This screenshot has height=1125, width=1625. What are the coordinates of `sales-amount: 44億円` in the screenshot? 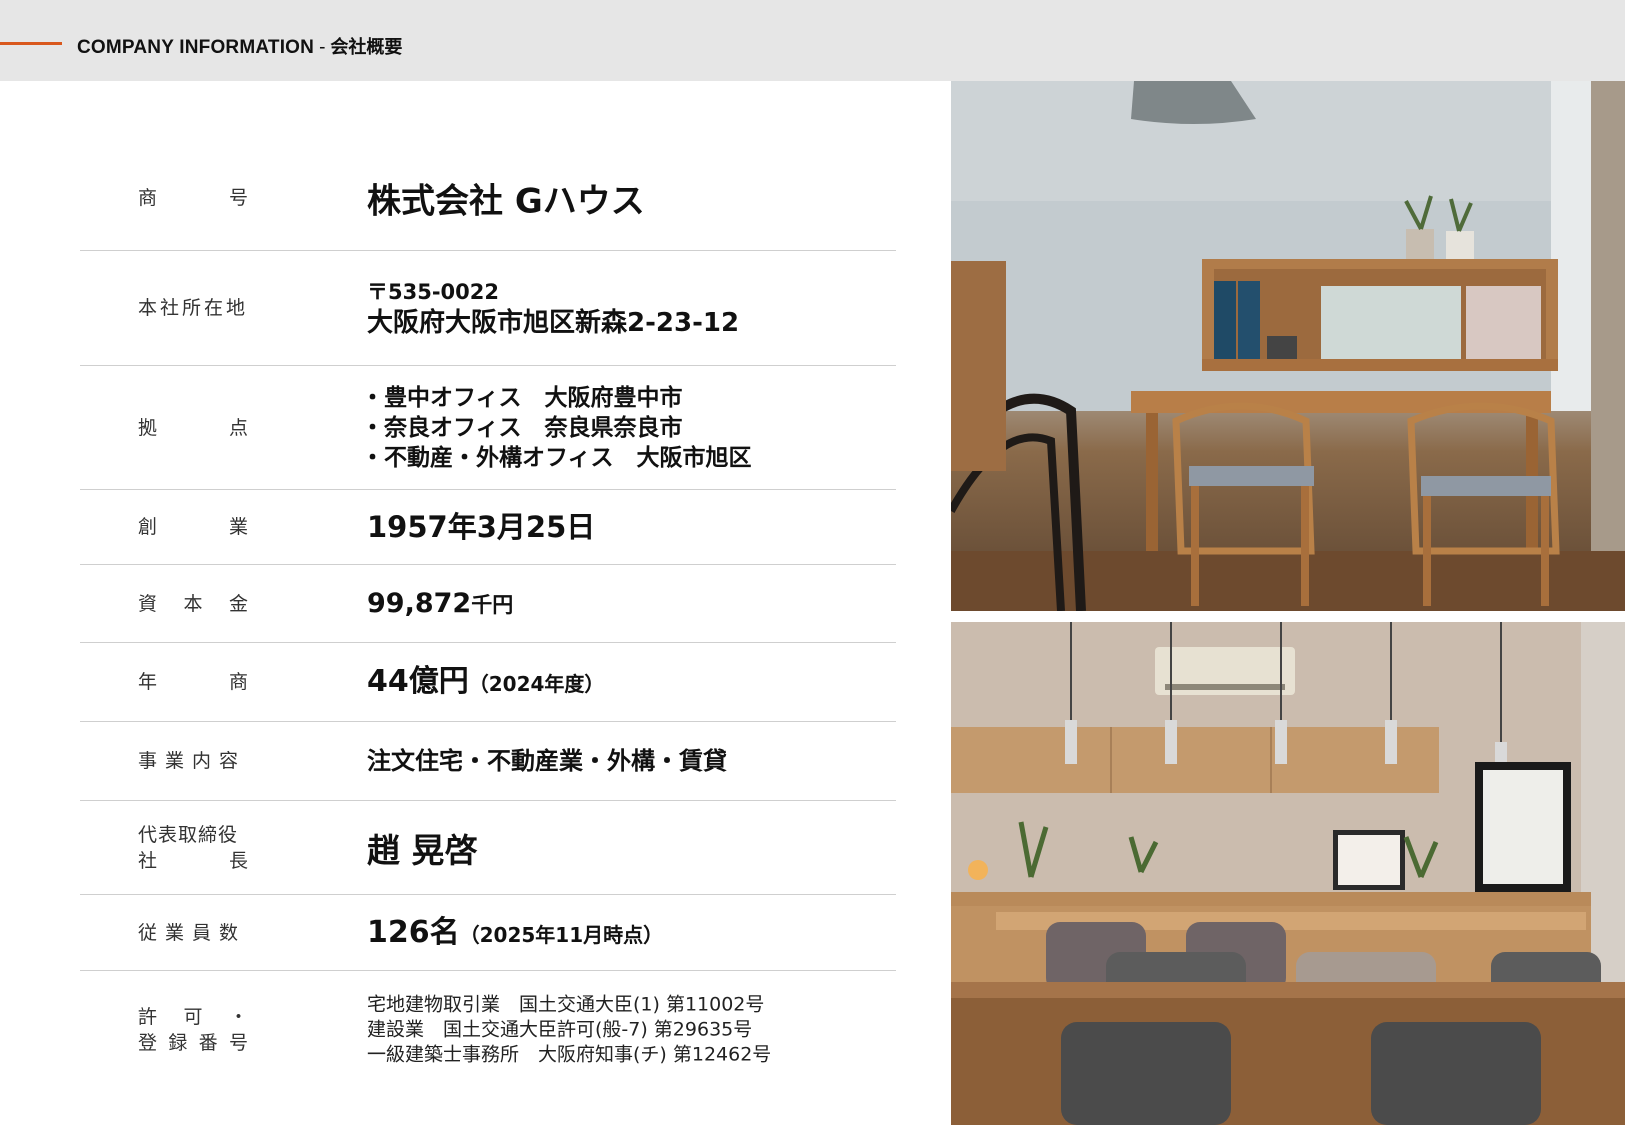 It's located at (418, 681).